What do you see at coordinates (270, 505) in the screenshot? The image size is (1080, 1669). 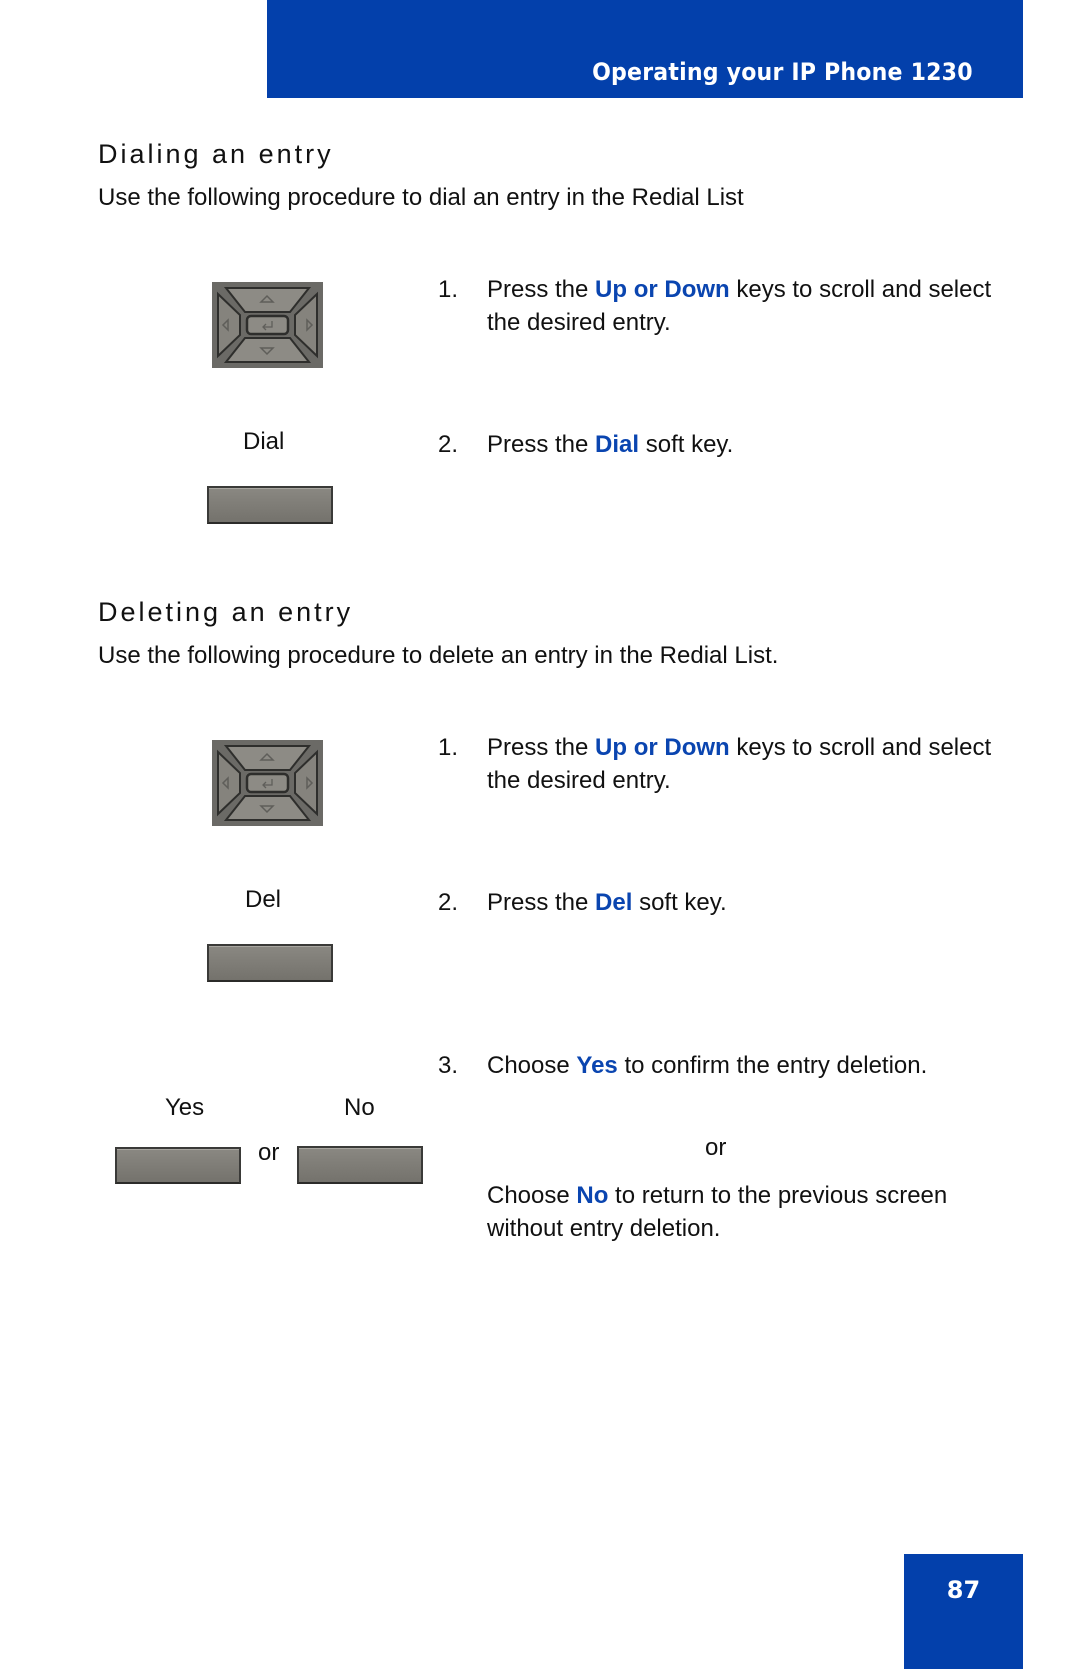 I see `dial-softkey` at bounding box center [270, 505].